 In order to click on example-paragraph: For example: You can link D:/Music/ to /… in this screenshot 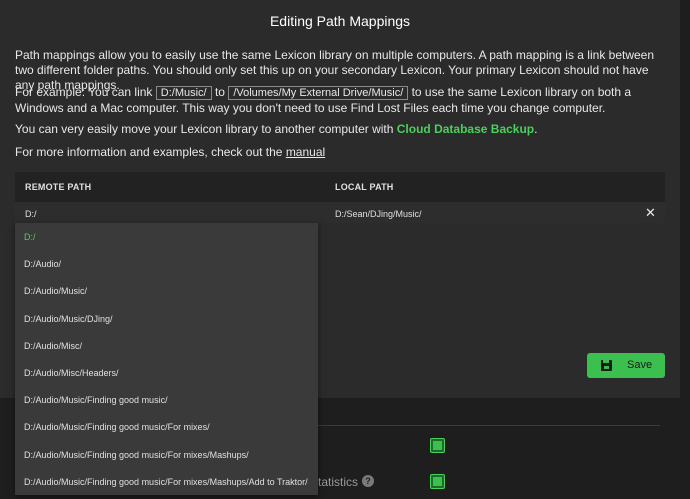, I will do `click(340, 100)`.